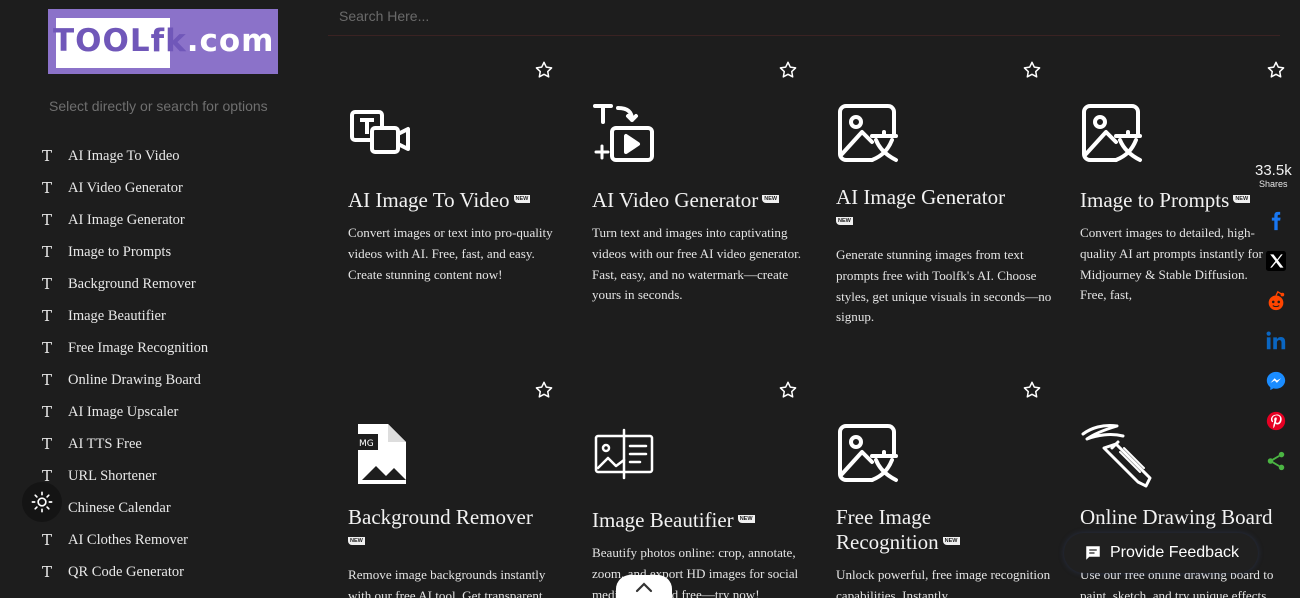  Describe the element at coordinates (624, 454) in the screenshot. I see `image-beautifier-icon` at that location.